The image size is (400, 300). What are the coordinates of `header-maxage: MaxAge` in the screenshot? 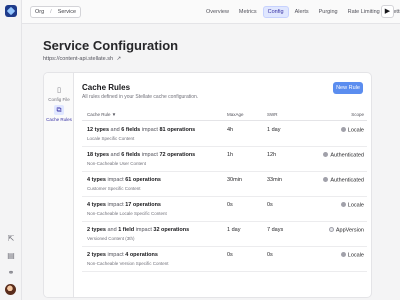 It's located at (235, 114).